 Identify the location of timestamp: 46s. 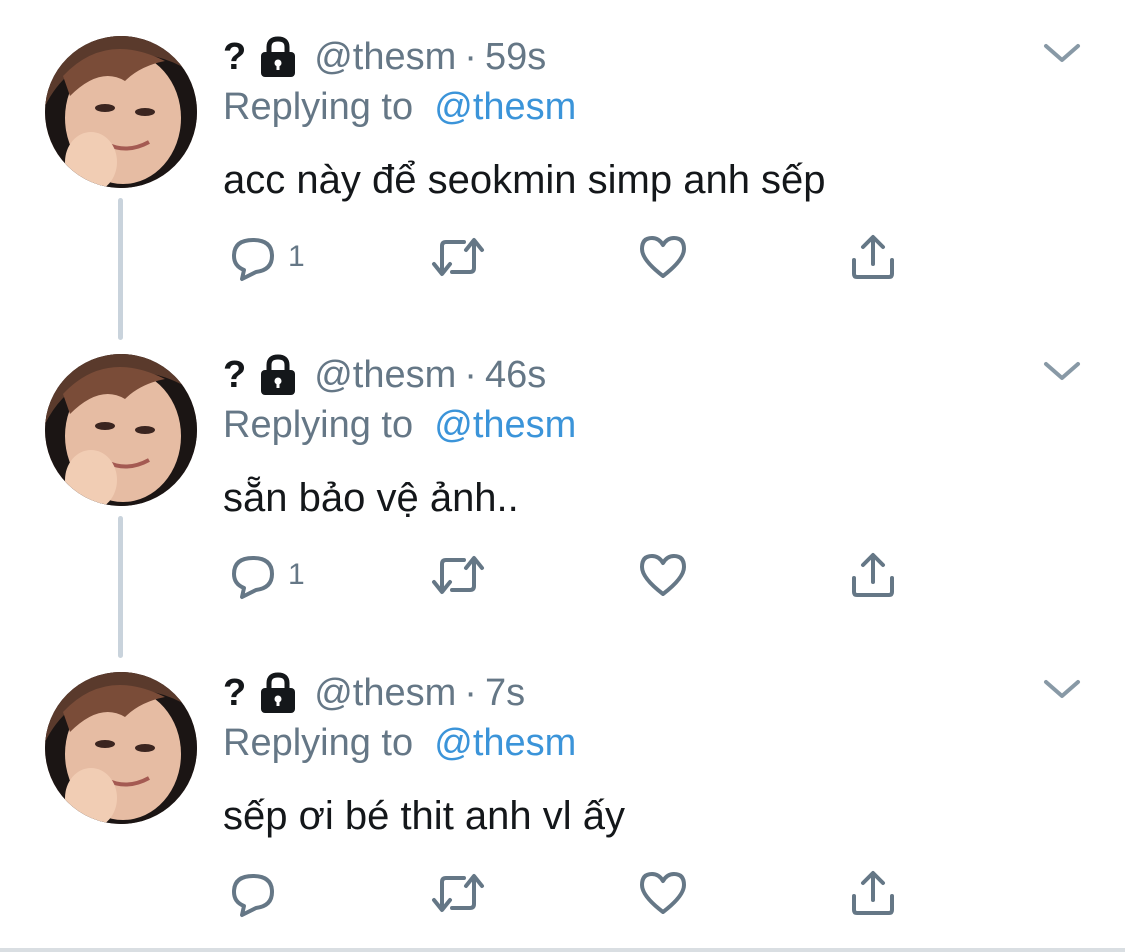
(515, 375).